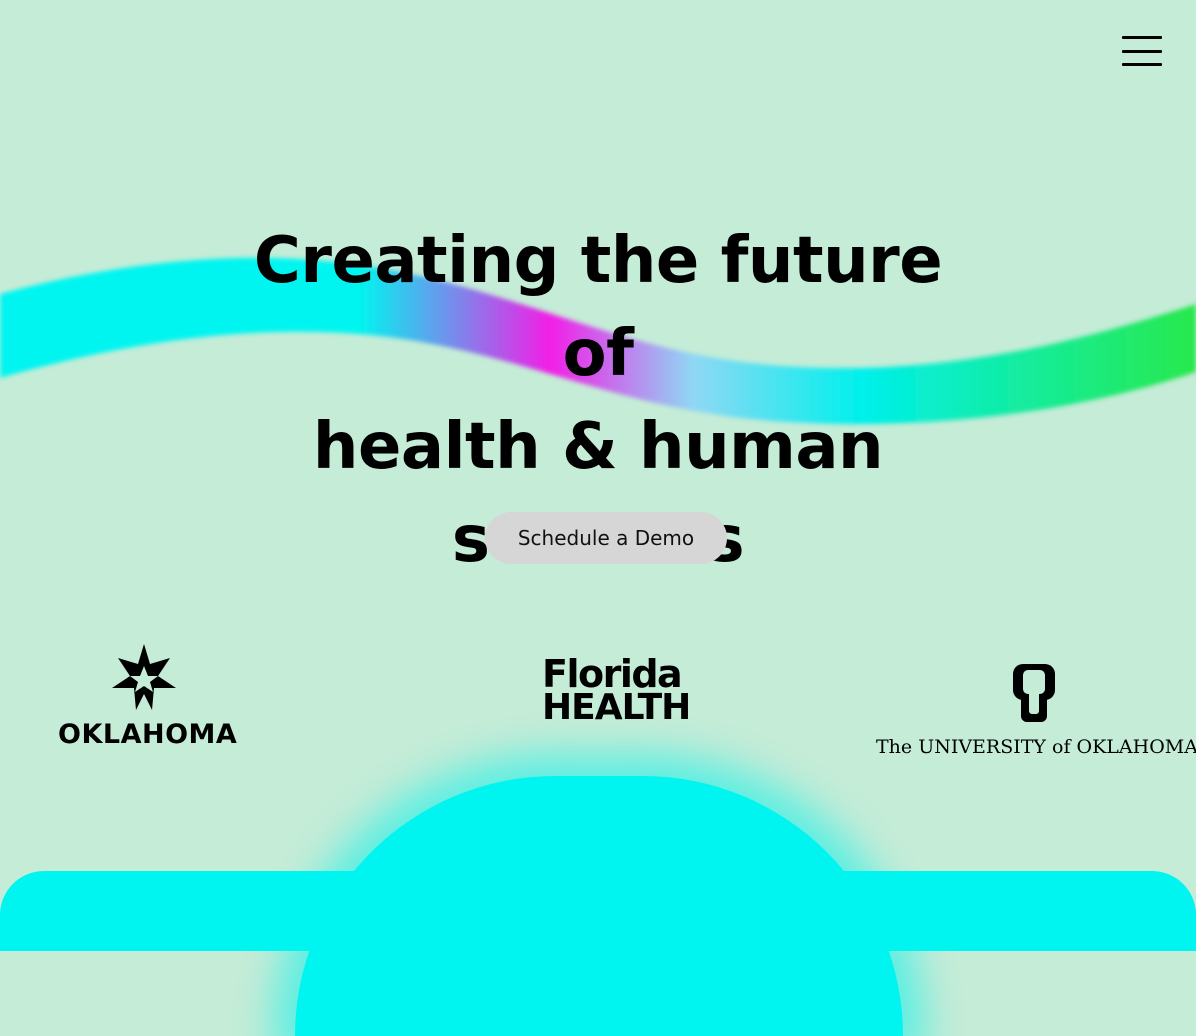  I want to click on florida-wordmark: Florida, so click(612, 674).